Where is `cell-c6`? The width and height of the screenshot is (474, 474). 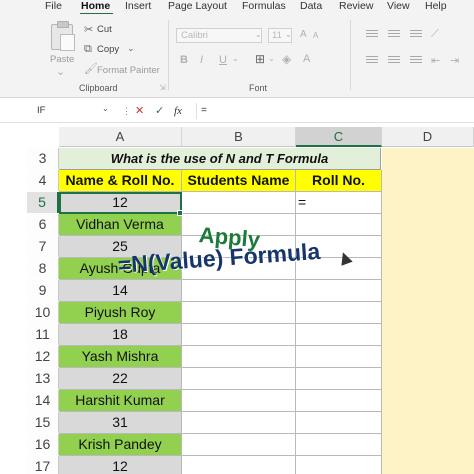
cell-c6 is located at coordinates (339, 225).